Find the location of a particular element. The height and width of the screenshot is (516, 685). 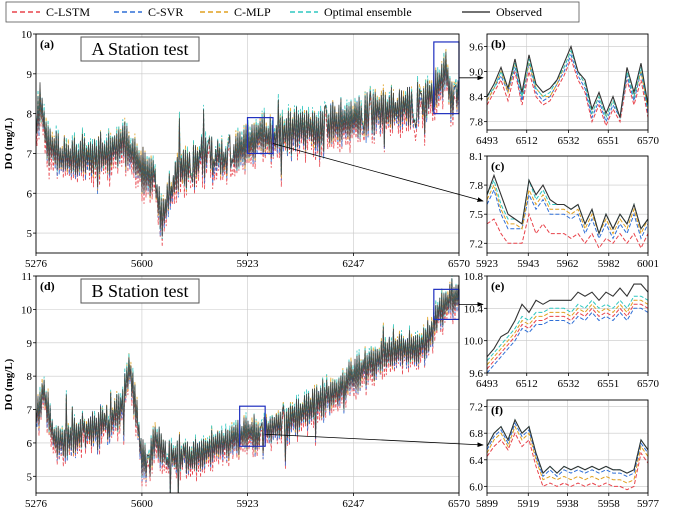

station-title-box: A Station test is located at coordinates (140, 49).